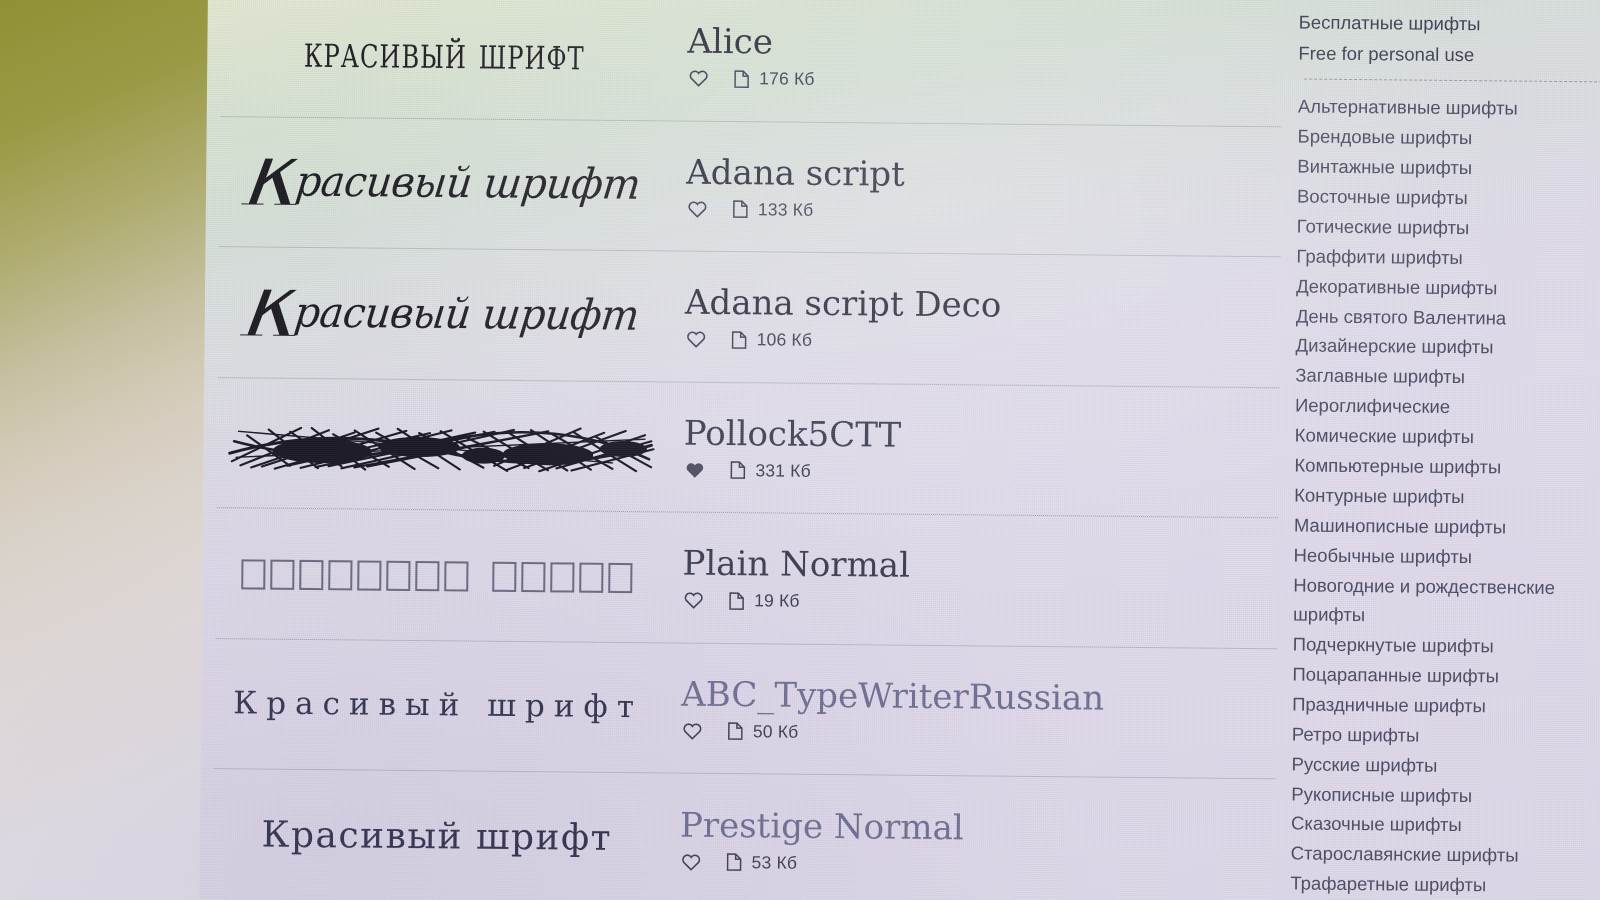 This screenshot has height=900, width=1600. I want to click on font-meta: Pollock5CTT 331 Кб, so click(958, 449).